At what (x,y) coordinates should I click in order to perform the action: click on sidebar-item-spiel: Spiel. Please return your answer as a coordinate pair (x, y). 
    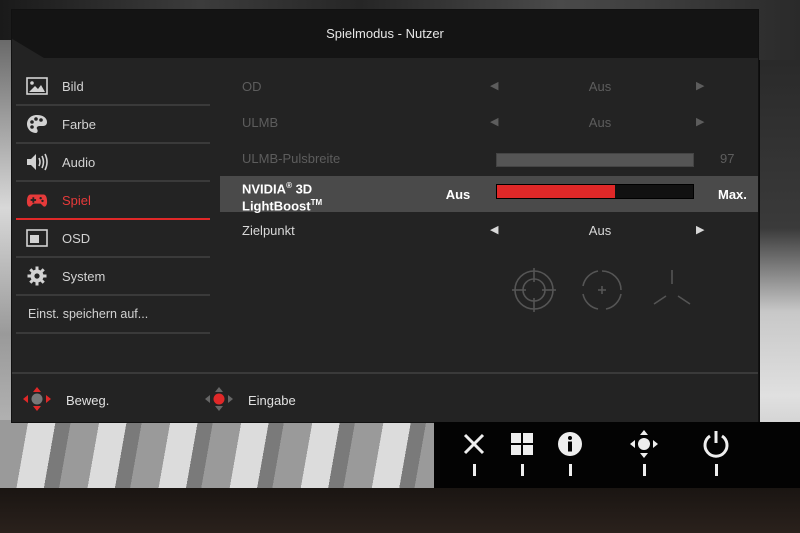
    Looking at the image, I should click on (113, 201).